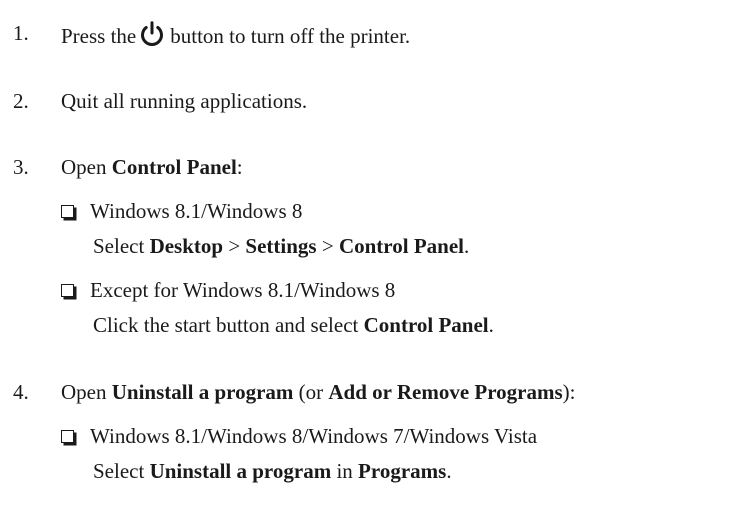  I want to click on step-number: 2., so click(21, 101).